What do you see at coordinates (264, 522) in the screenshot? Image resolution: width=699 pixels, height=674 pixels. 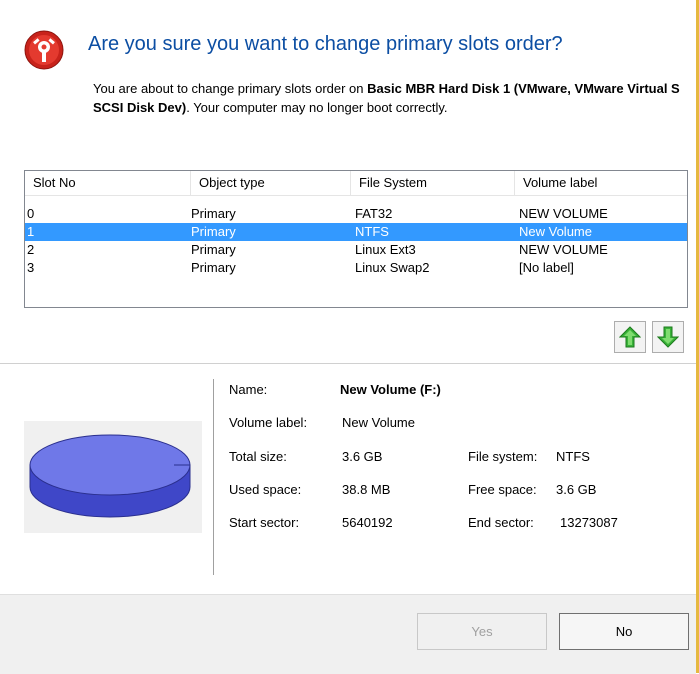 I see `start-sector-label: Start sector:` at bounding box center [264, 522].